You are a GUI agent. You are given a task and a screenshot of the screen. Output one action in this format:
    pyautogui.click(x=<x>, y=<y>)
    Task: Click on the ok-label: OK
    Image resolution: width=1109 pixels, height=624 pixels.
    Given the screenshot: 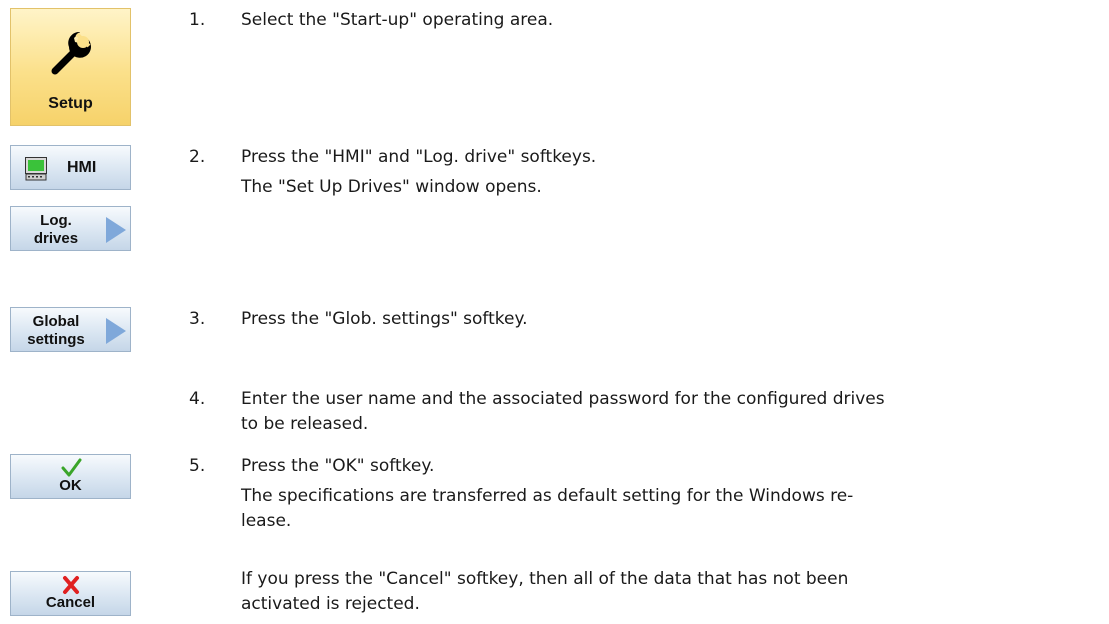 What is the action you would take?
    pyautogui.click(x=70, y=485)
    